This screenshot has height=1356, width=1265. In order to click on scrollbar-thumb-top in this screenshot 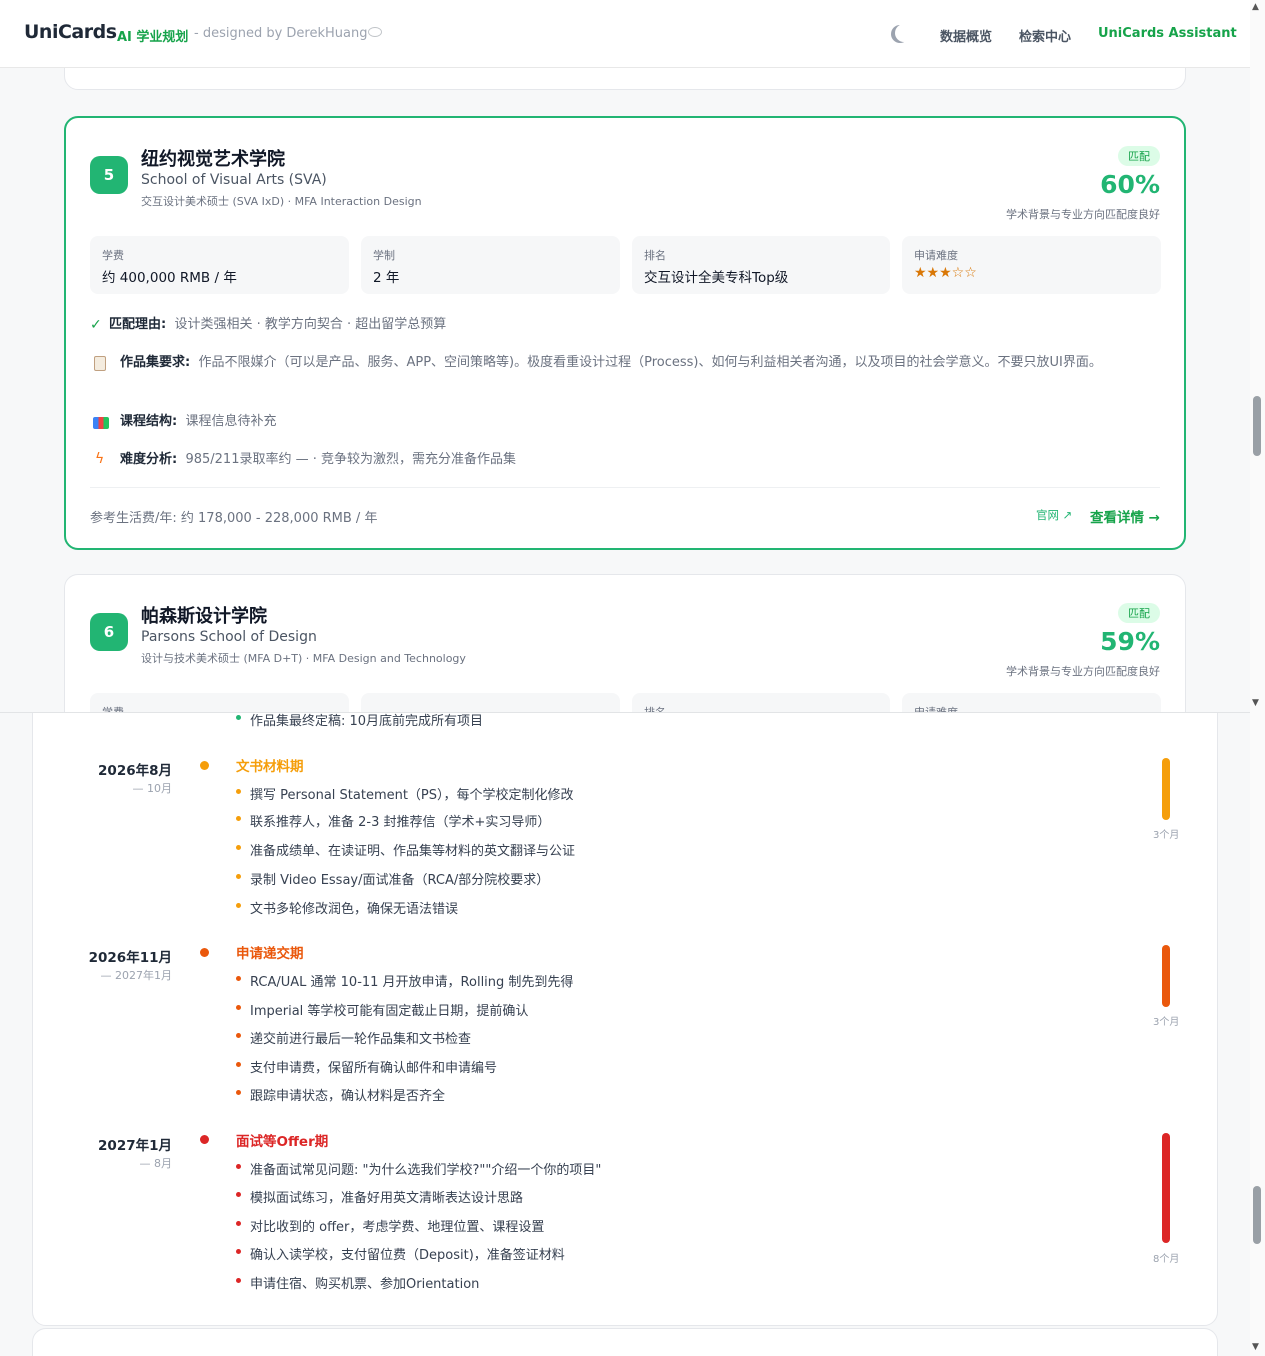, I will do `click(1257, 426)`.